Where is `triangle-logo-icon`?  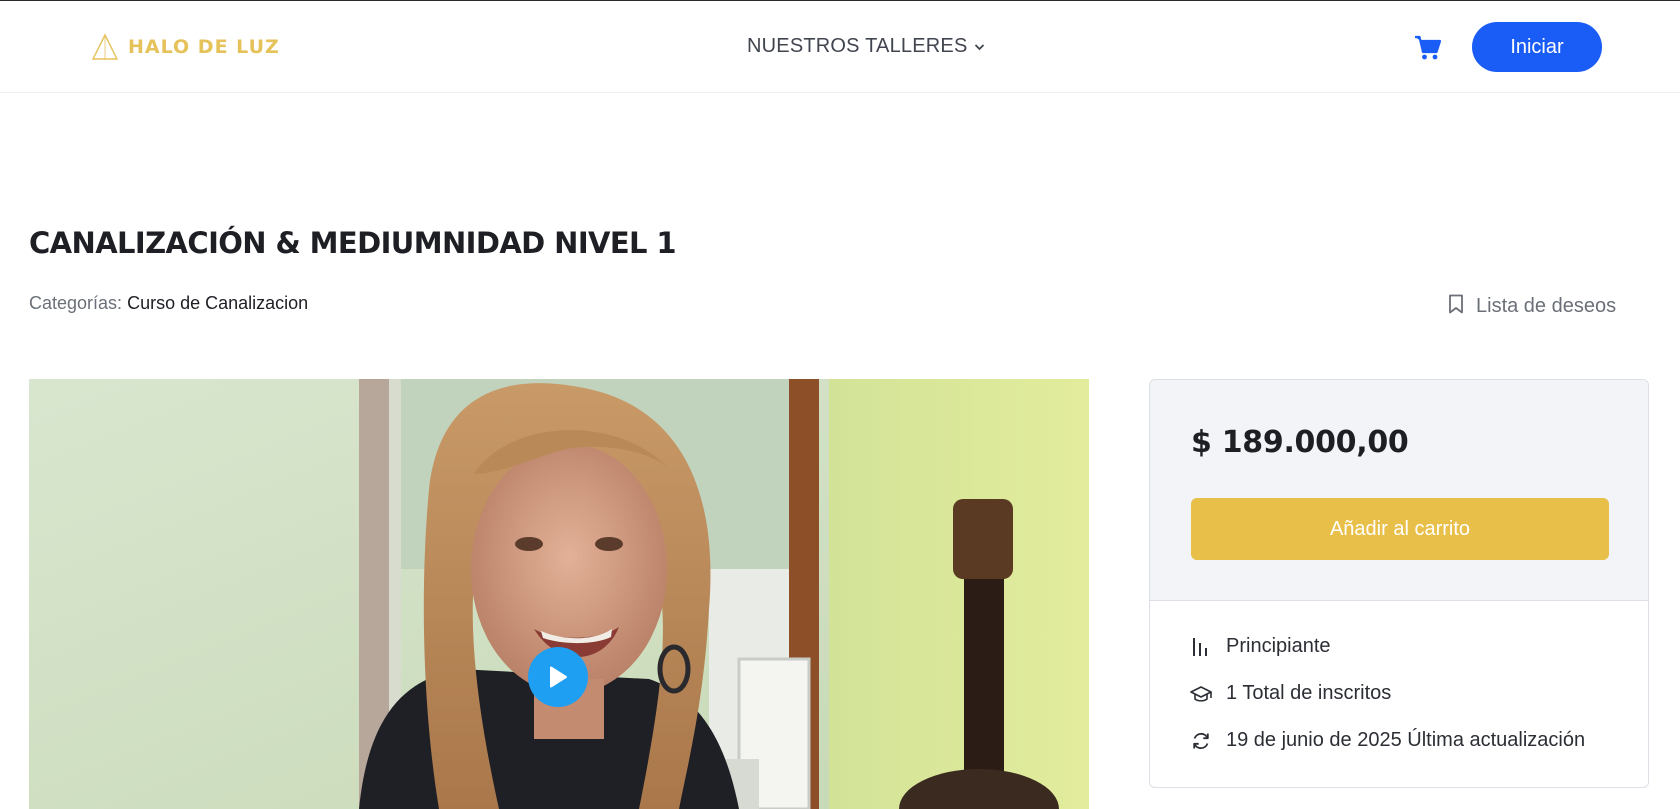
triangle-logo-icon is located at coordinates (105, 47).